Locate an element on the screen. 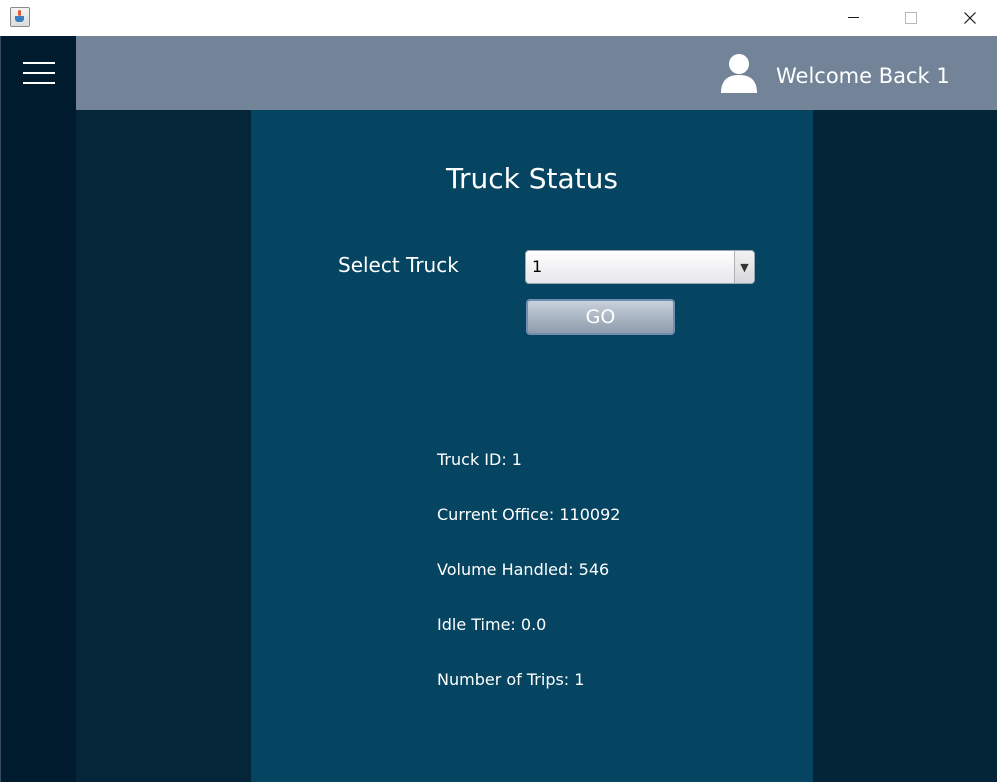 The image size is (997, 782). truck-id-text: Truck ID: 1 is located at coordinates (479, 459).